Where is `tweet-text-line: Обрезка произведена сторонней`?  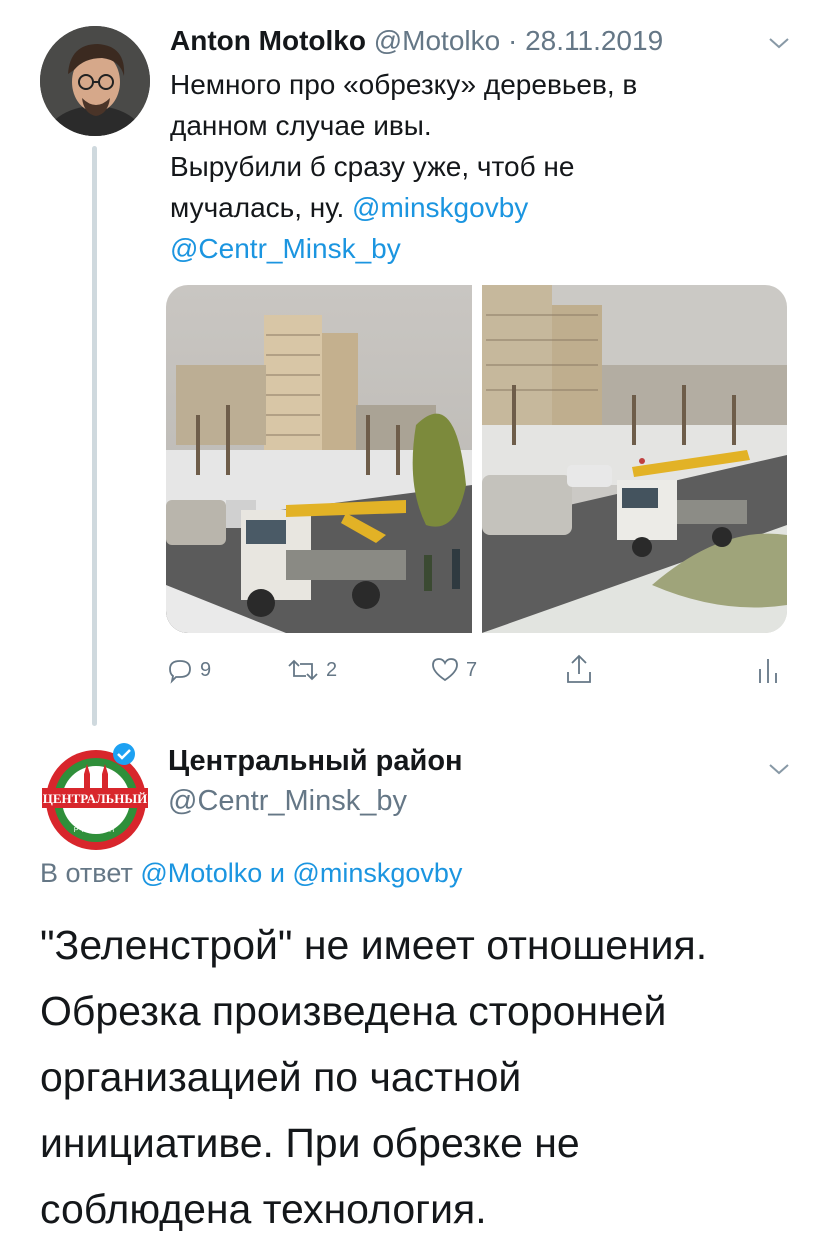
tweet-text-line: Обрезка произведена сторонней is located at coordinates (353, 1011).